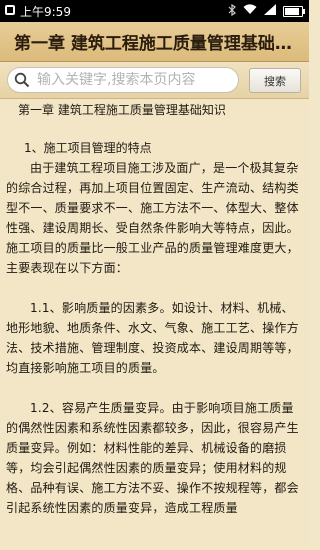 Image resolution: width=320 pixels, height=550 pixels. What do you see at coordinates (10, 11) in the screenshot?
I see `app-notification-icon` at bounding box center [10, 11].